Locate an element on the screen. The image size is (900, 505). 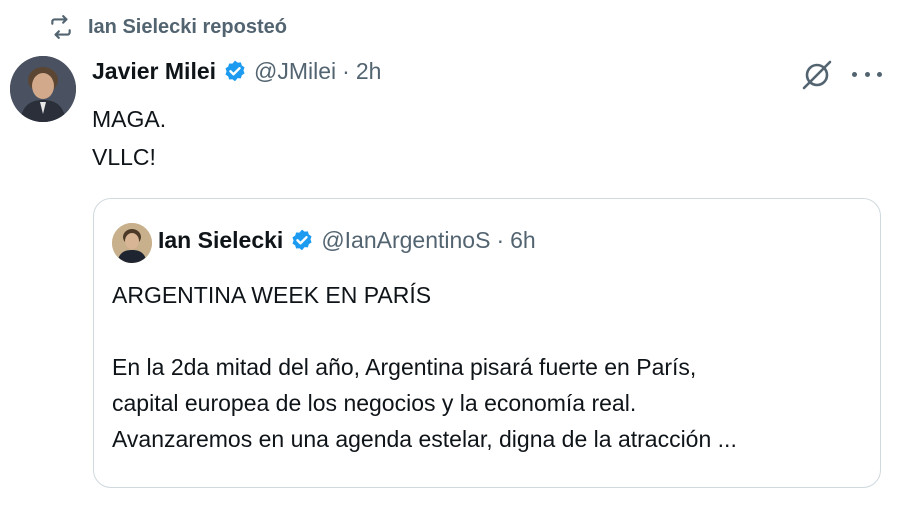
quote-time: 6h is located at coordinates (523, 240).